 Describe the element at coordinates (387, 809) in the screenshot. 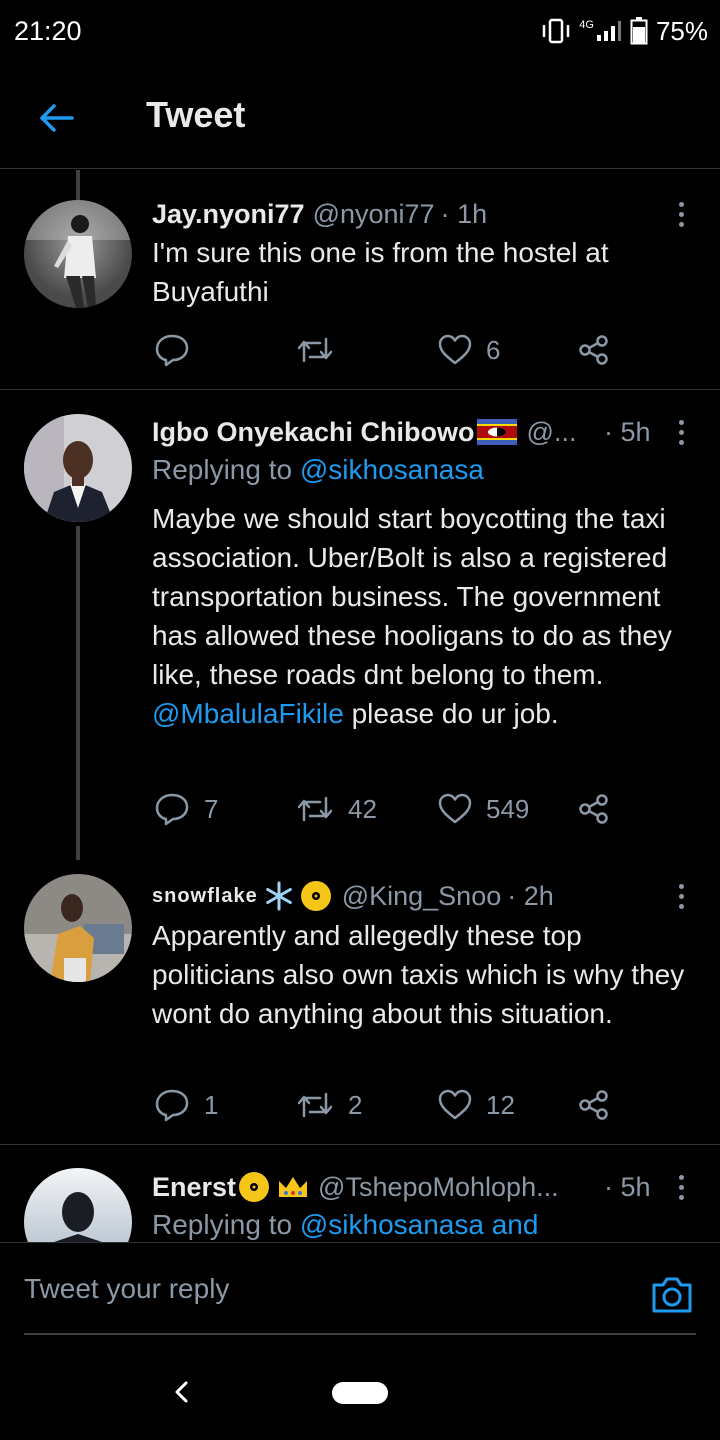

I see `tweet-actions: 7 42 549` at that location.